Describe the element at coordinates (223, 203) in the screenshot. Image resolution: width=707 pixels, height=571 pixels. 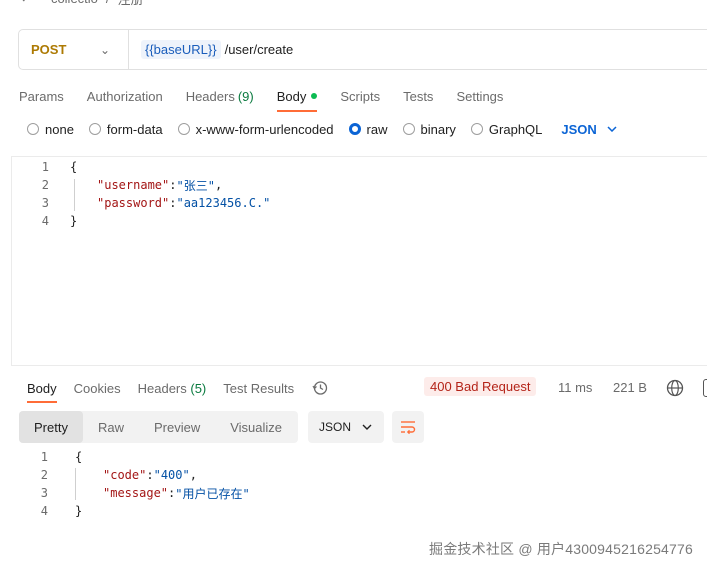
I see `json-value: "aa123456.C."` at that location.